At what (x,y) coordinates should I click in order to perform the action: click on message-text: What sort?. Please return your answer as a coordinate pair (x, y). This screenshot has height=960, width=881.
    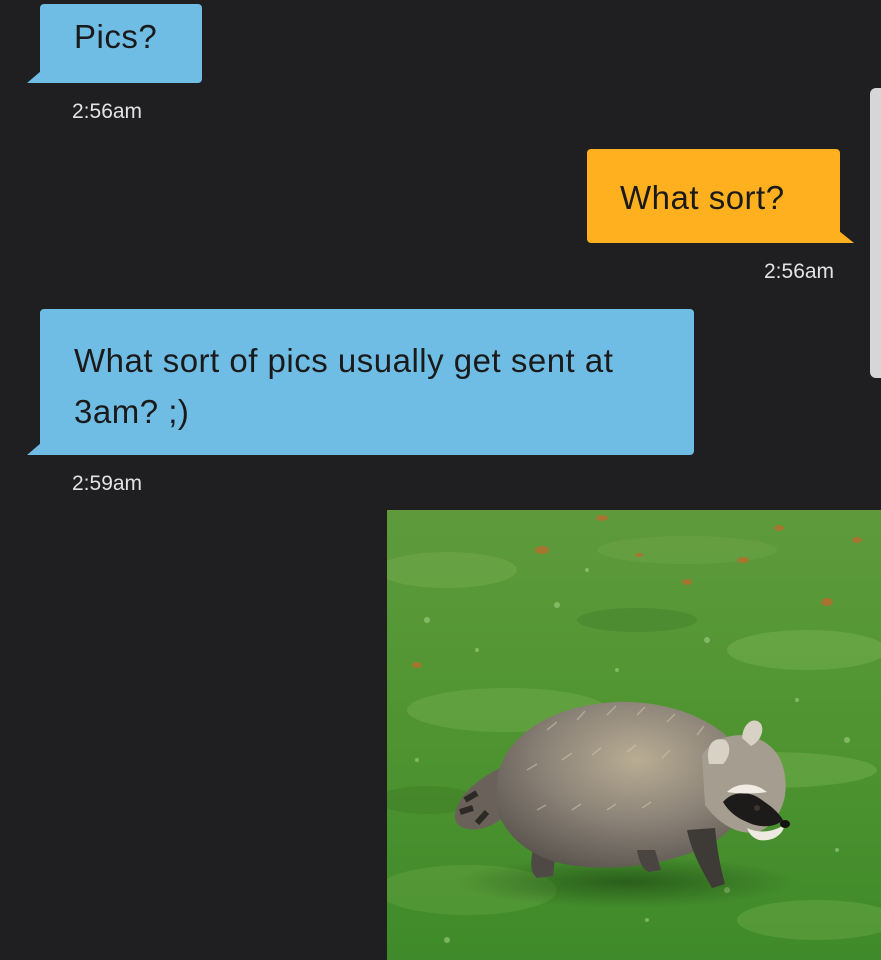
    Looking at the image, I should click on (702, 197).